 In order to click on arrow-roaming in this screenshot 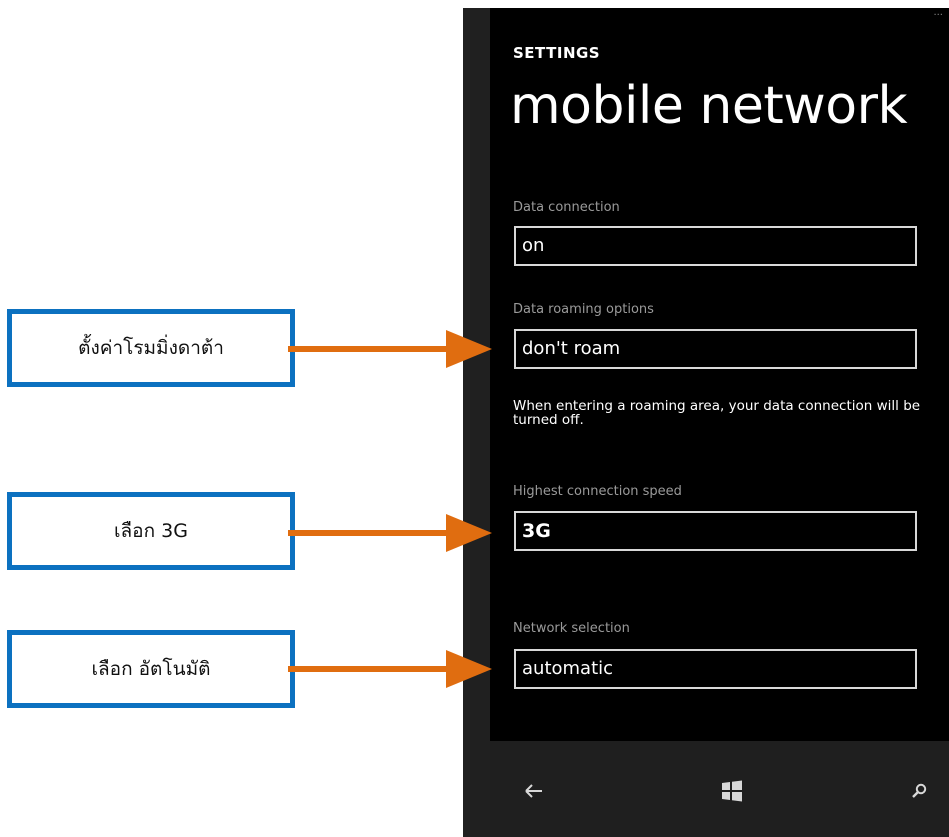, I will do `click(390, 349)`.